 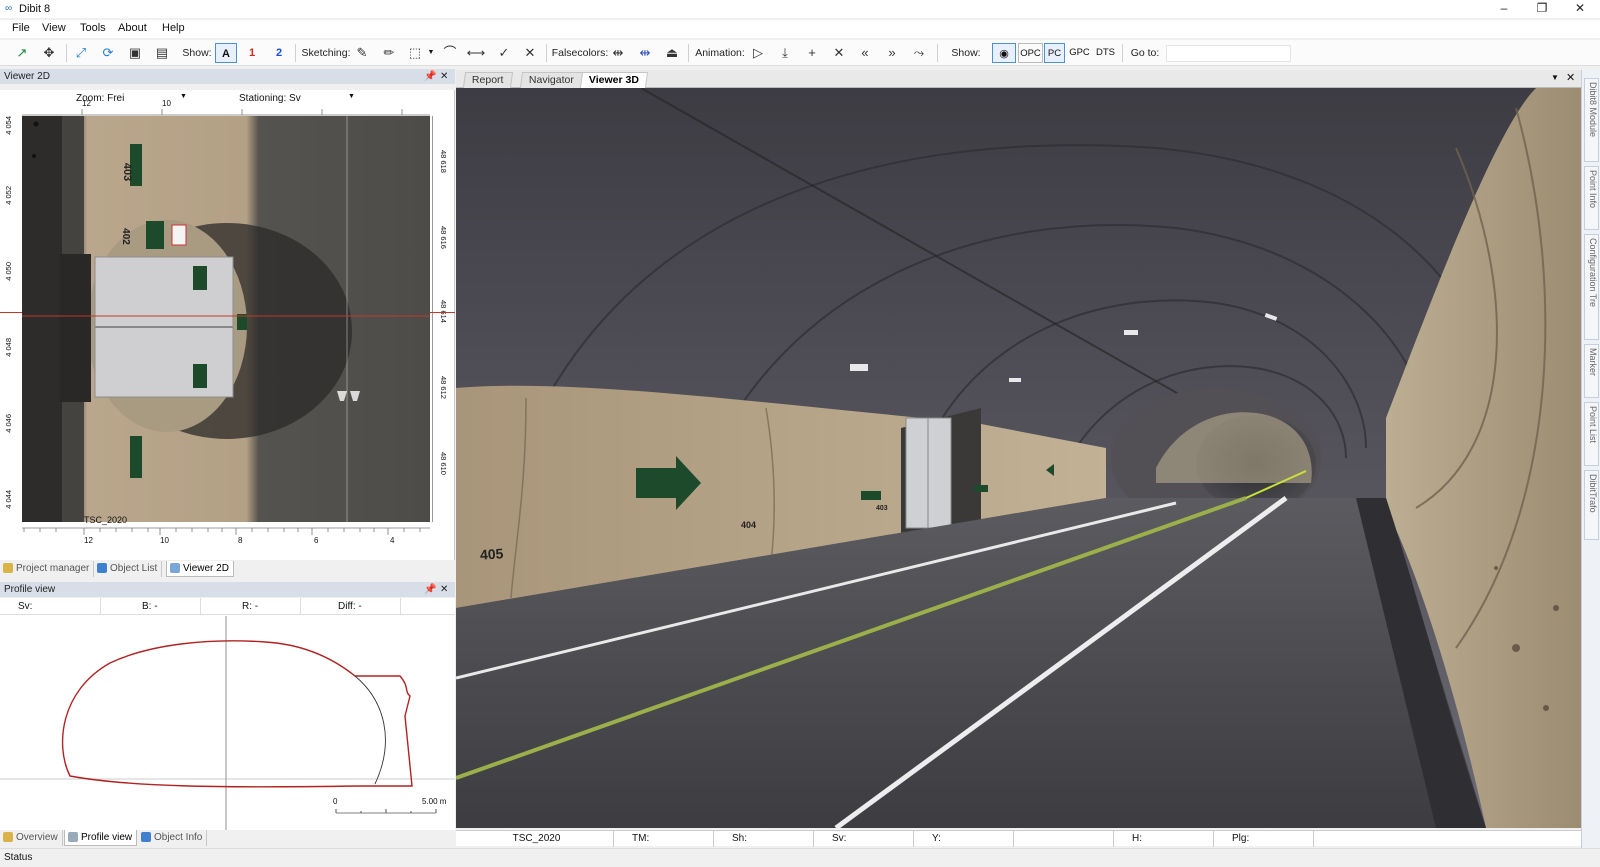 What do you see at coordinates (108, 53) in the screenshot?
I see `rotate-icon: ⟳` at bounding box center [108, 53].